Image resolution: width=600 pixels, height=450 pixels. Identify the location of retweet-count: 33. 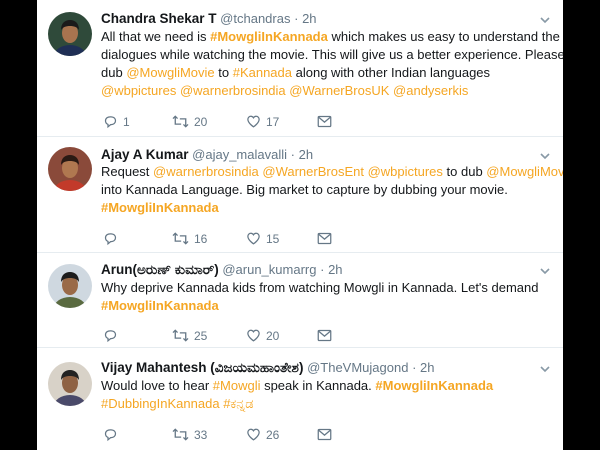
(201, 434).